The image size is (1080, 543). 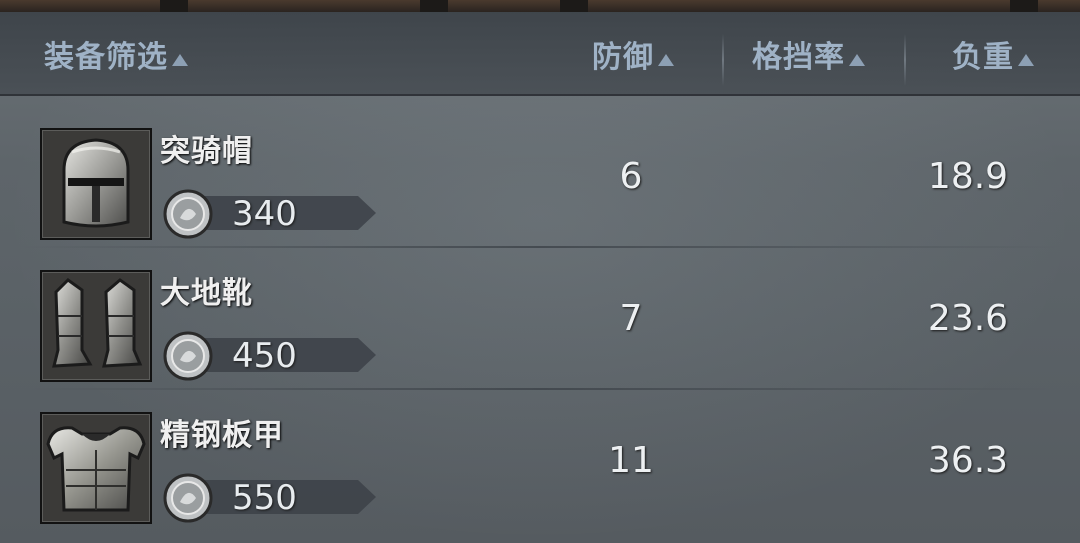 What do you see at coordinates (631, 176) in the screenshot?
I see `defense-value: 6` at bounding box center [631, 176].